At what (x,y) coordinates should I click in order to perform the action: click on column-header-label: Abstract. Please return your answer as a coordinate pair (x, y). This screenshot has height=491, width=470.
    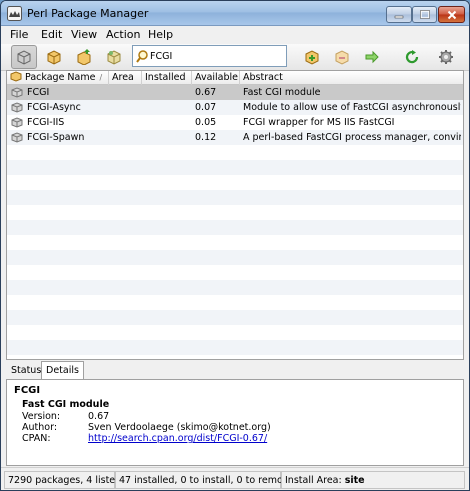
    Looking at the image, I should click on (263, 77).